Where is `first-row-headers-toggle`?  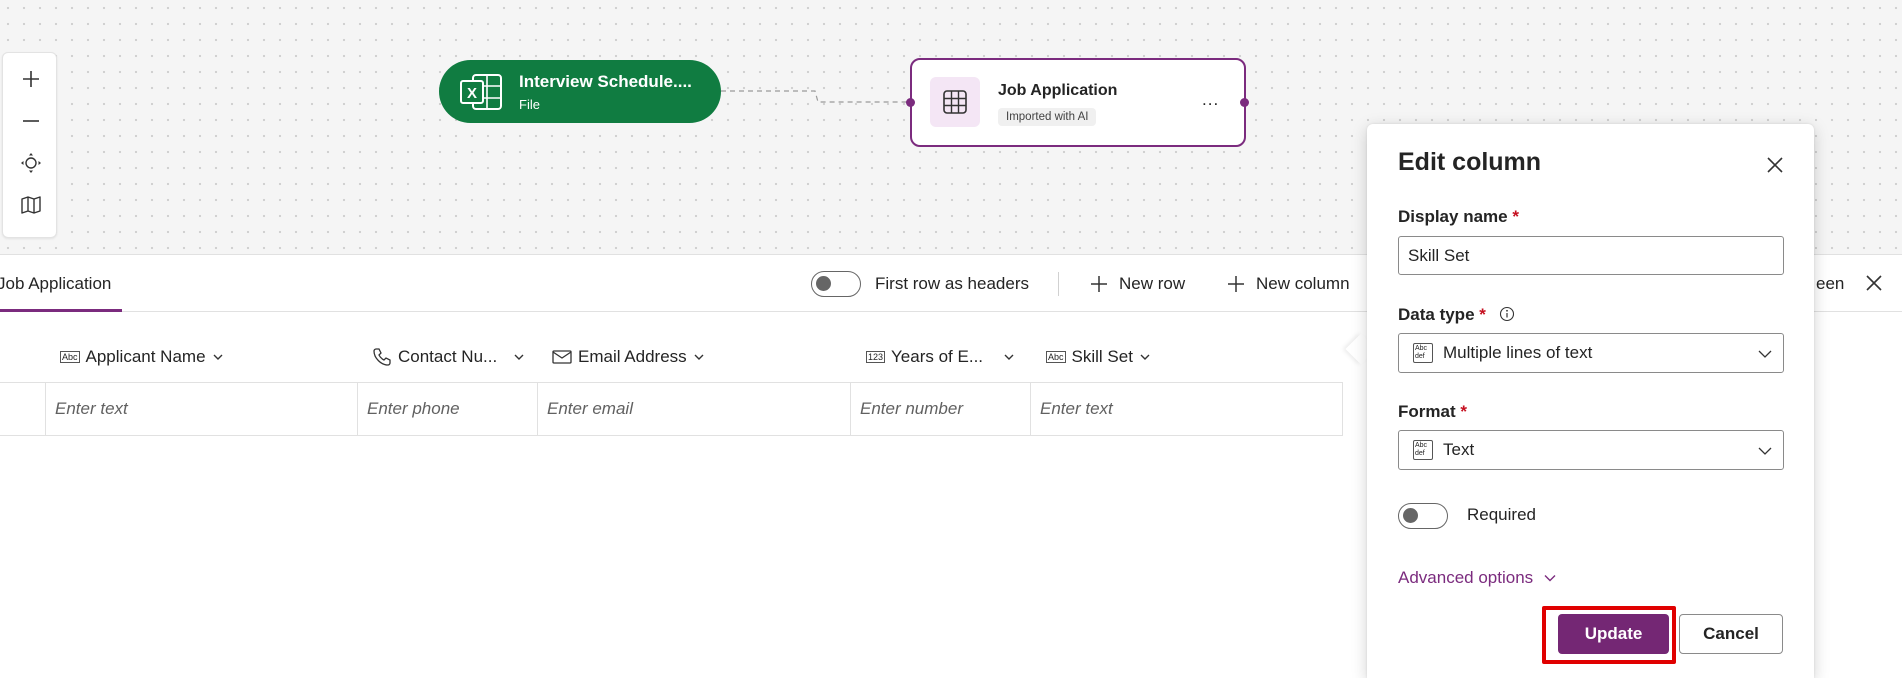
first-row-headers-toggle is located at coordinates (836, 284).